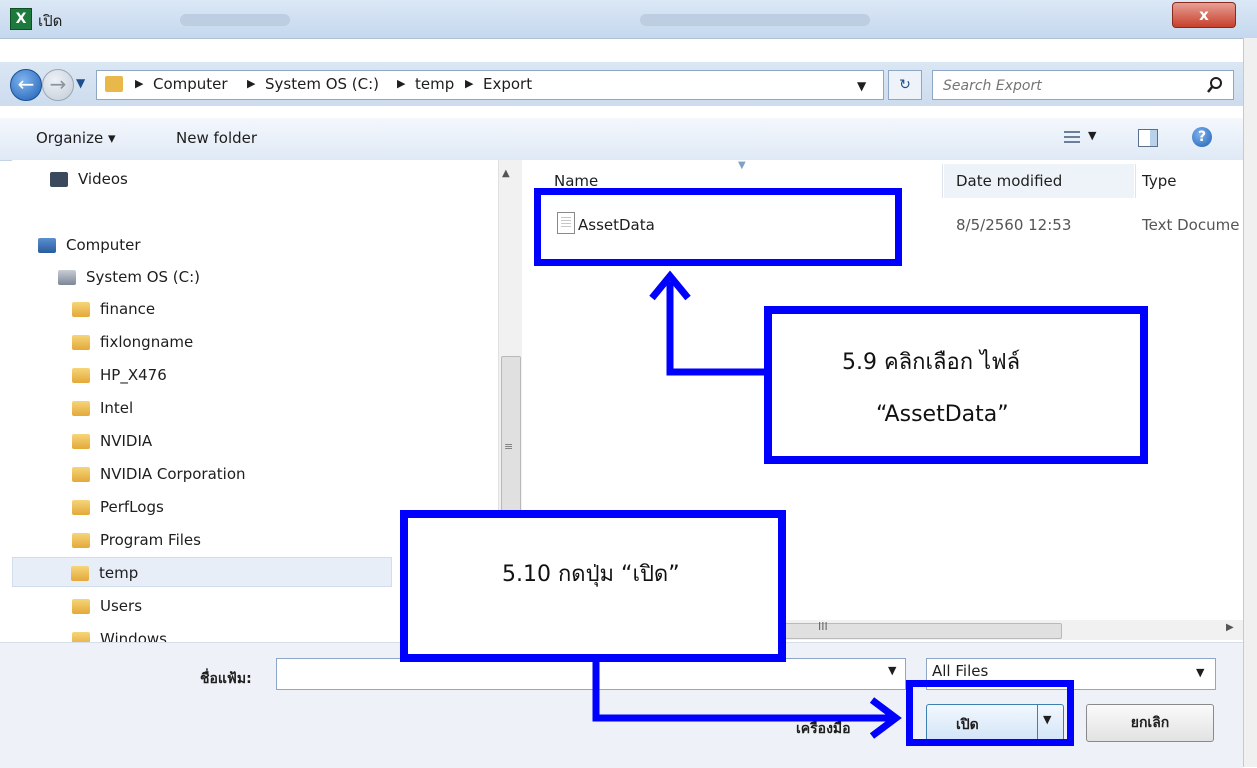  Describe the element at coordinates (956, 385) in the screenshot. I see `callout-step-5-9: 5.9 คลิกเลือก ไฟล์ “AssetData”` at that location.